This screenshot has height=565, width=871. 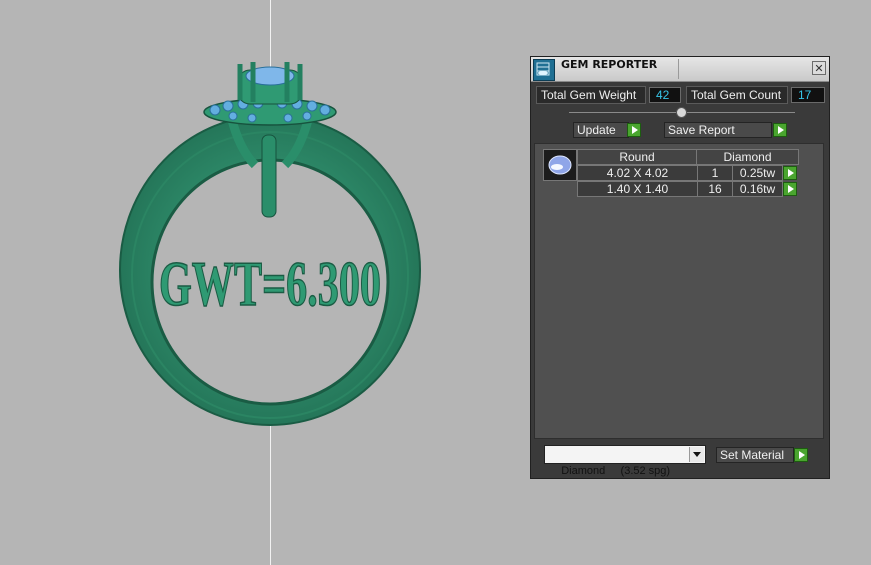 What do you see at coordinates (637, 157) in the screenshot?
I see `shape-header: Round` at bounding box center [637, 157].